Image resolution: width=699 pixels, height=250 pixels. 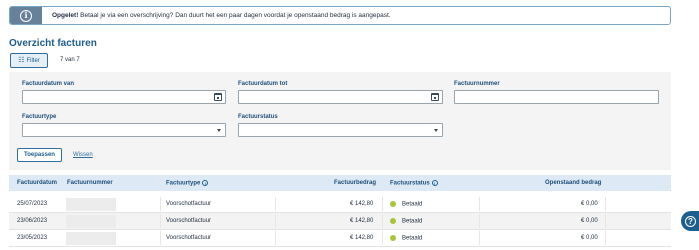 I want to click on filter-button-label: Filter, so click(x=33, y=60).